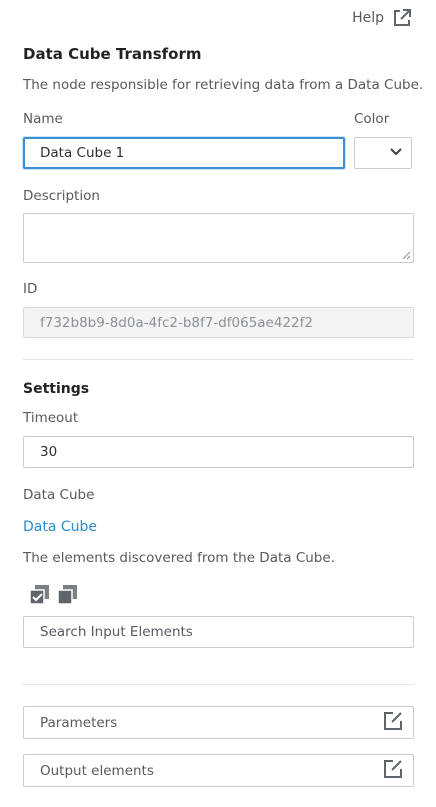 This screenshot has width=436, height=807. I want to click on deselect-all-icon, so click(68, 597).